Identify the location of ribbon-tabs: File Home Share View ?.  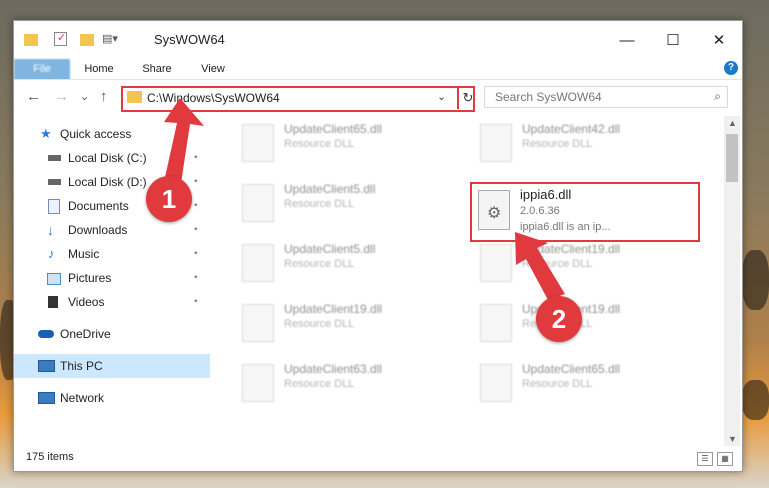
(378, 82).